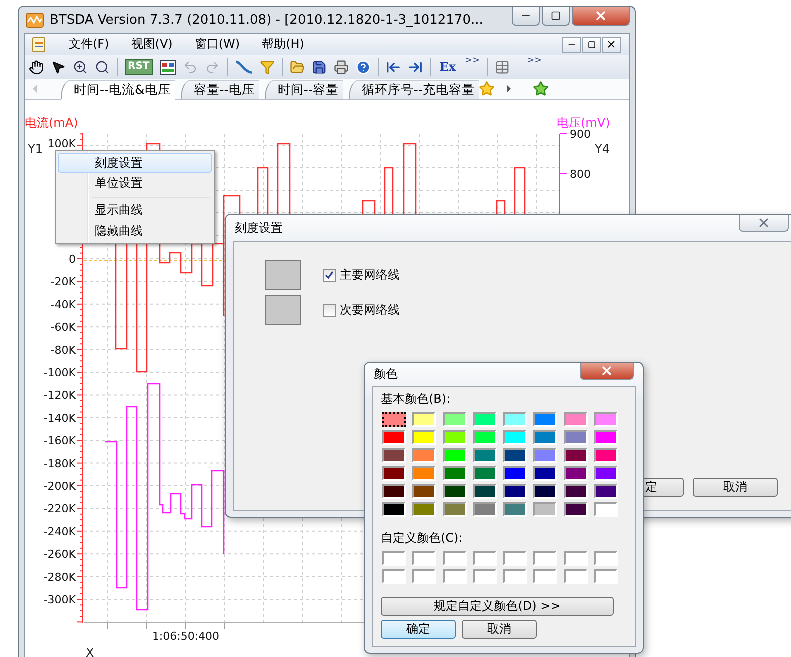 The width and height of the screenshot is (791, 657). Describe the element at coordinates (80, 67) in the screenshot. I see `zoom-in-icon` at that location.